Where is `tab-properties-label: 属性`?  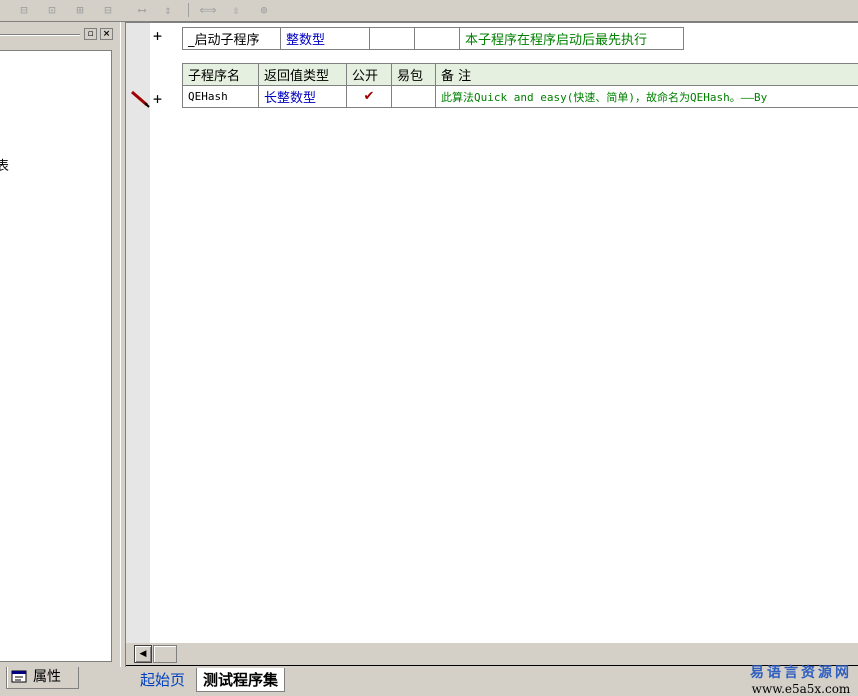 tab-properties-label: 属性 is located at coordinates (47, 677).